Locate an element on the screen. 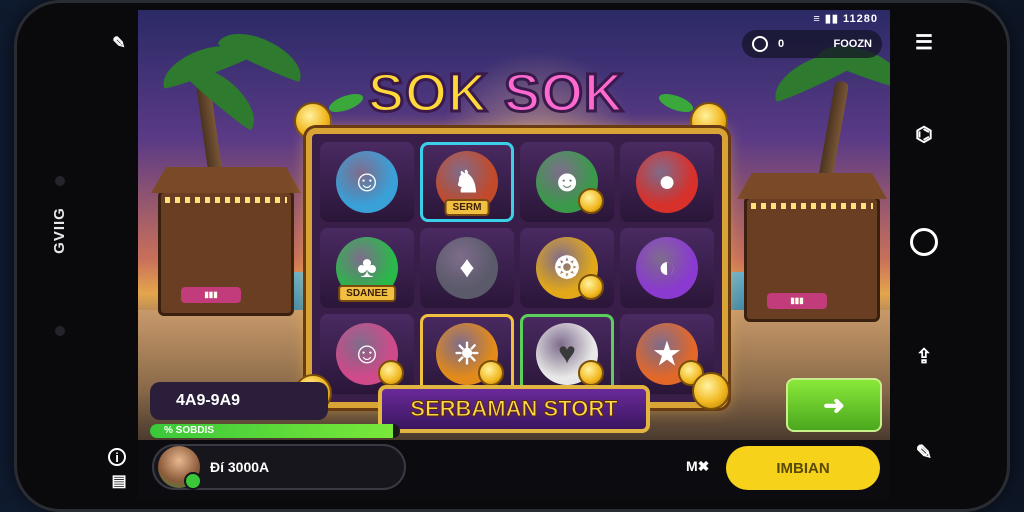  symbol-label: SDANEE is located at coordinates (367, 293).